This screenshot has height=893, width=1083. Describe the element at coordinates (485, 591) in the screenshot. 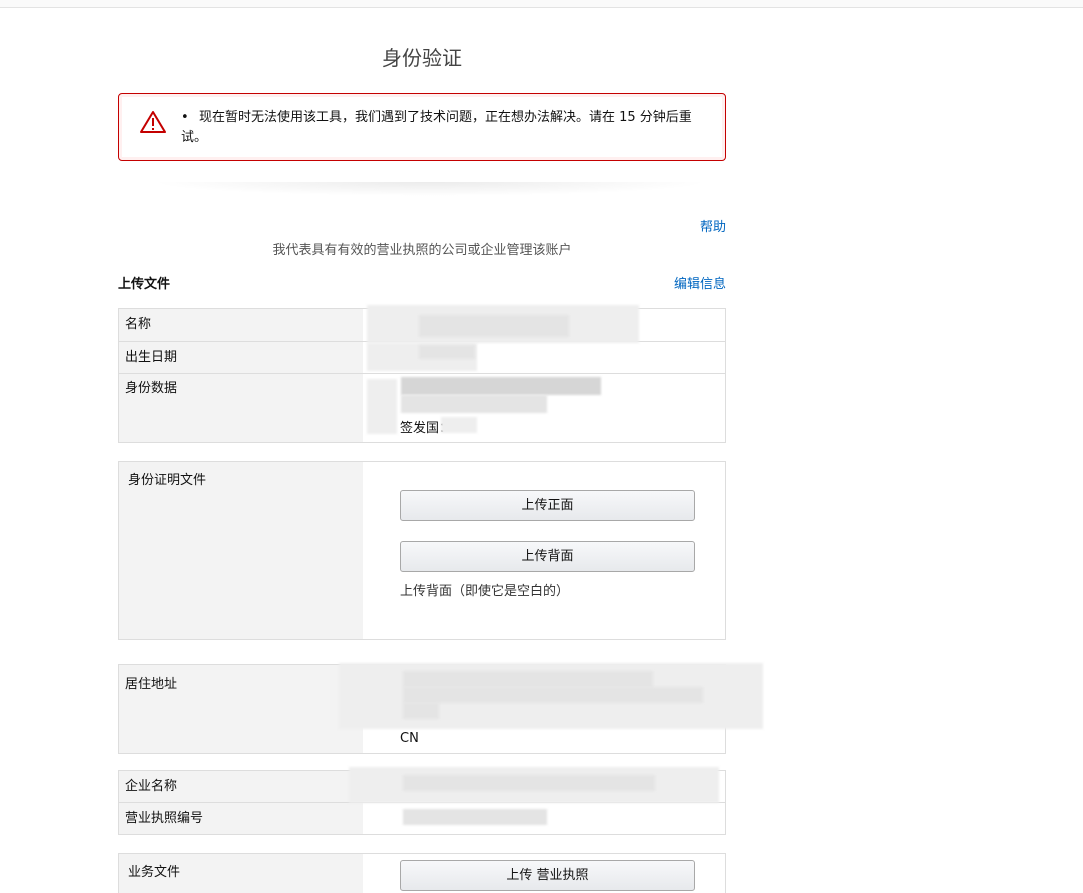

I see `upload-back-note: 上传背面（即使它是空白的）` at that location.